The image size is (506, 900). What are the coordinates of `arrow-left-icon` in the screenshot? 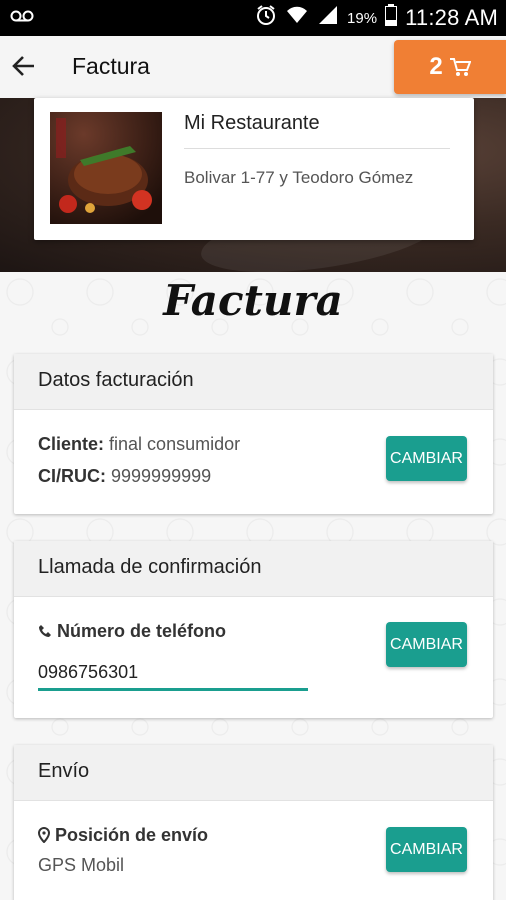 It's located at (23, 66).